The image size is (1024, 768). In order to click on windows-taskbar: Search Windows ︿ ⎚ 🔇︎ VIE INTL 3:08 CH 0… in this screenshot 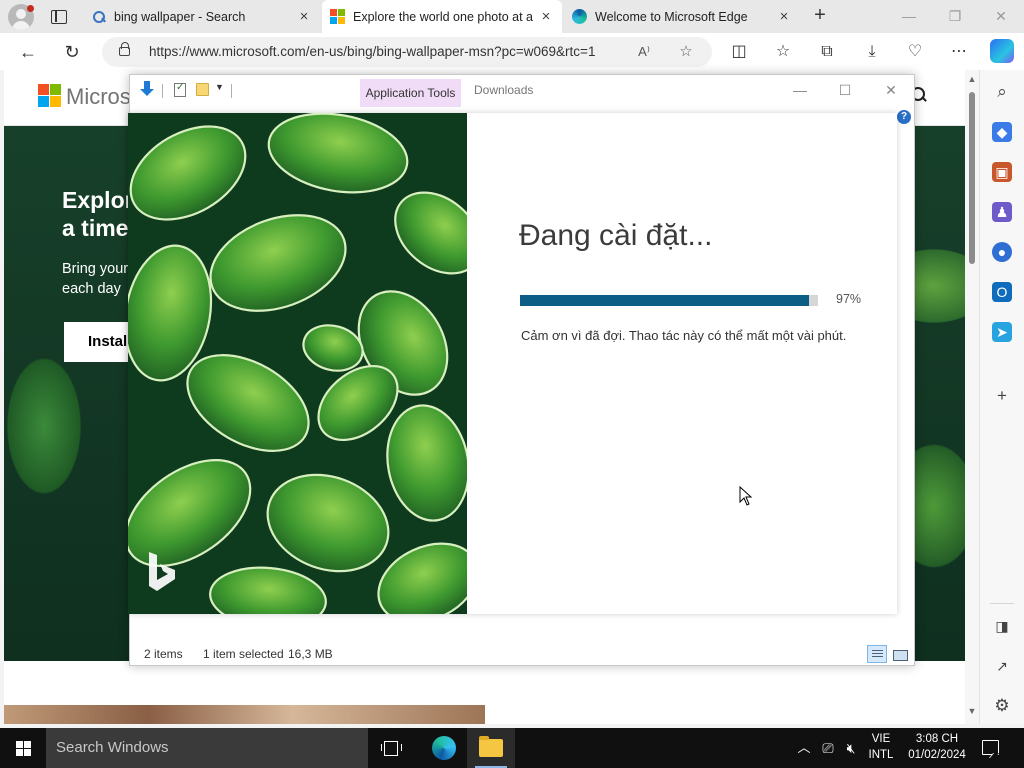, I will do `click(512, 748)`.